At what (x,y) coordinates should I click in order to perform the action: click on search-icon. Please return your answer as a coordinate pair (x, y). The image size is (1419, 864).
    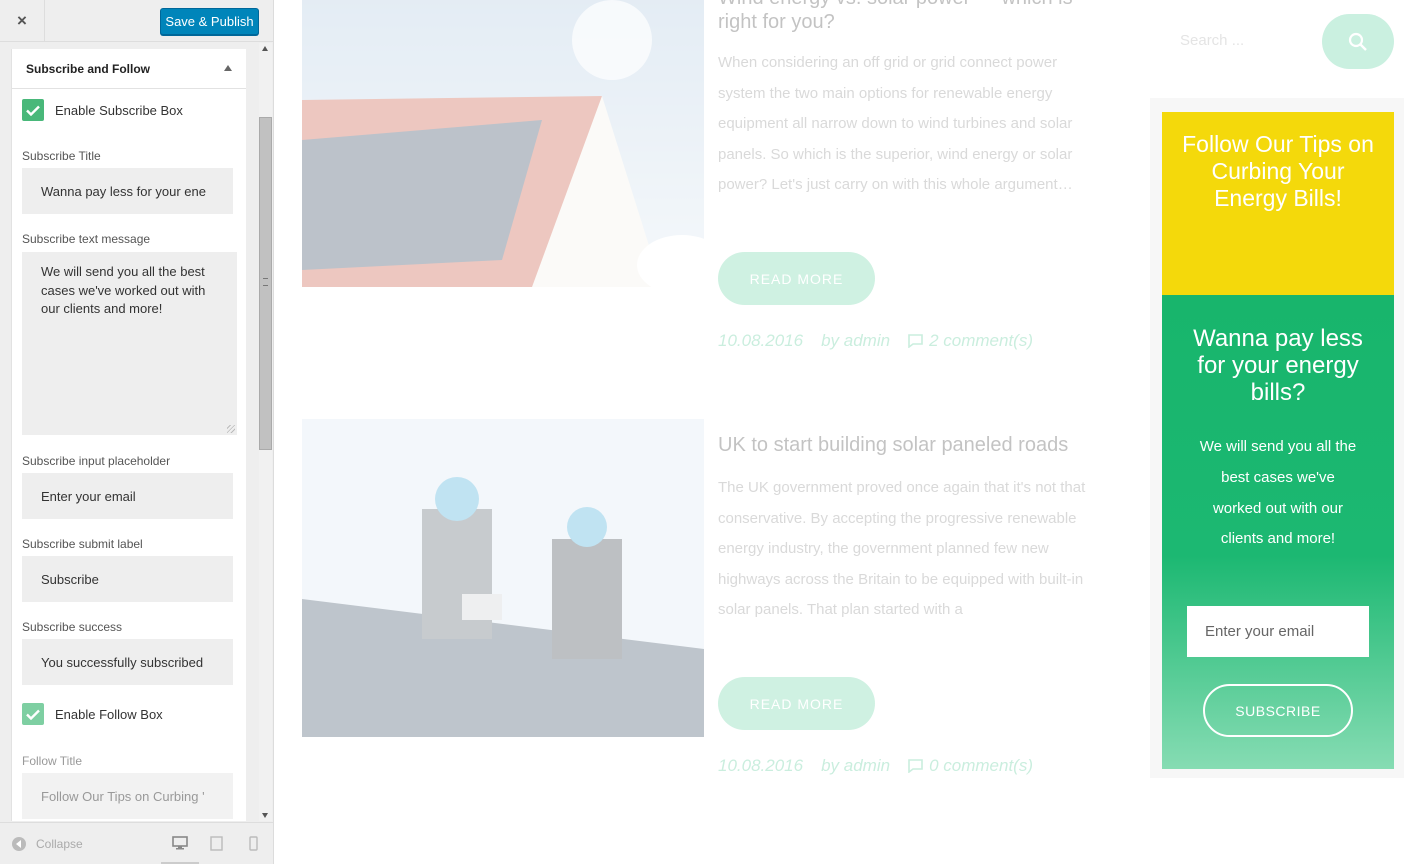
    Looking at the image, I should click on (1357, 41).